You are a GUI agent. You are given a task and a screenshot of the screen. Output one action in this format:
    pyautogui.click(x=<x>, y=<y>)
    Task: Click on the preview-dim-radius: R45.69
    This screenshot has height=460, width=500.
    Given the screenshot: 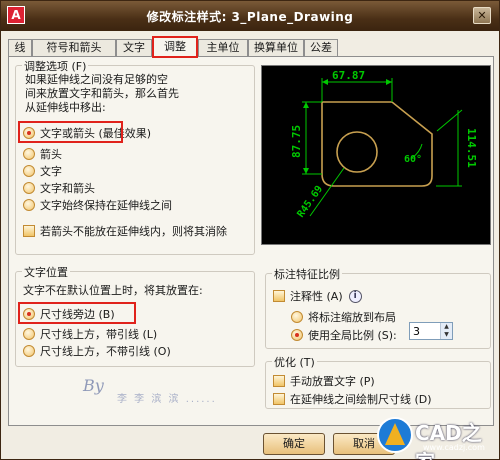 What is the action you would take?
    pyautogui.click(x=310, y=202)
    